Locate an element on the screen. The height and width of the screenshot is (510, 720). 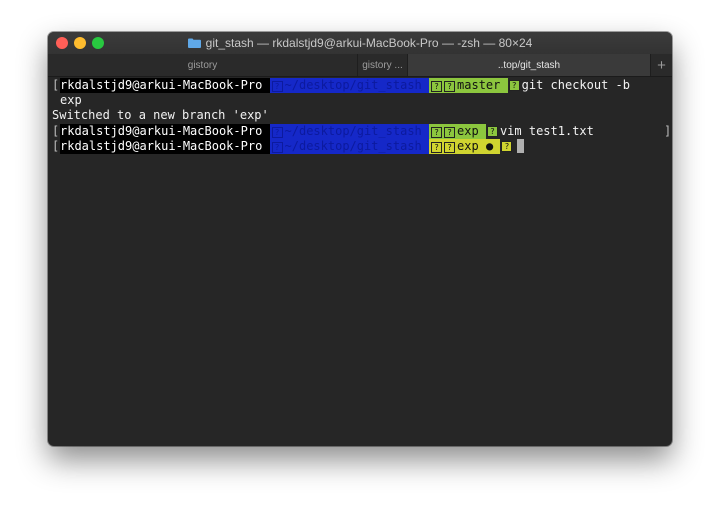
command-text: vim test1.txt is located at coordinates (546, 131).